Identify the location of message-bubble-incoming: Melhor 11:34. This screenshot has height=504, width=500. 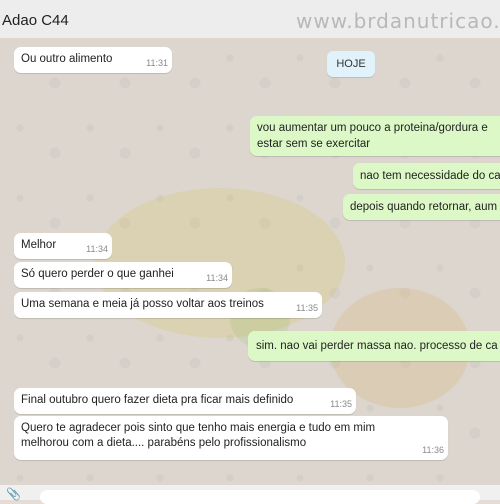
(63, 246).